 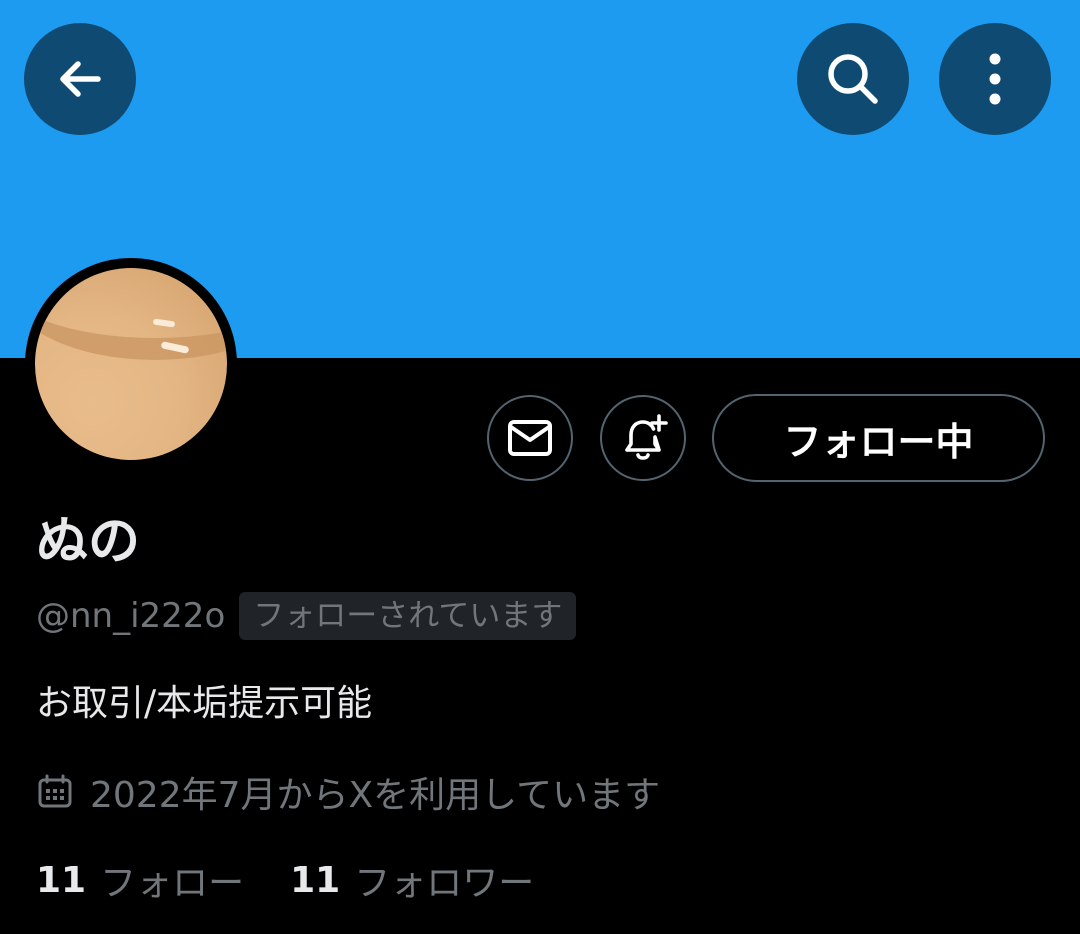 I want to click on following-button: フォロー中, so click(x=878, y=438).